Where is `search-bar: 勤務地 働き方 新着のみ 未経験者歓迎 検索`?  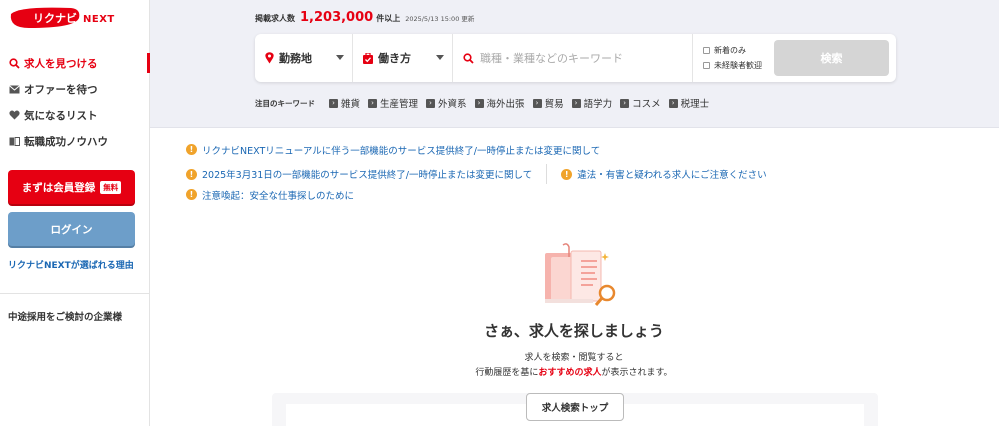 search-bar: 勤務地 働き方 新着のみ 未経験者歓迎 検索 is located at coordinates (575, 58).